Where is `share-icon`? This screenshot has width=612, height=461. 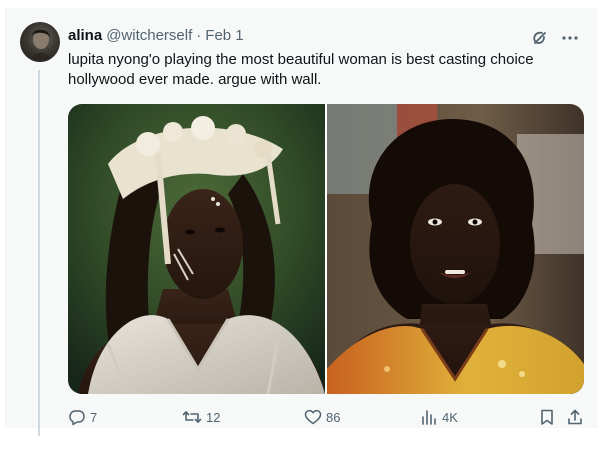
share-icon is located at coordinates (575, 417).